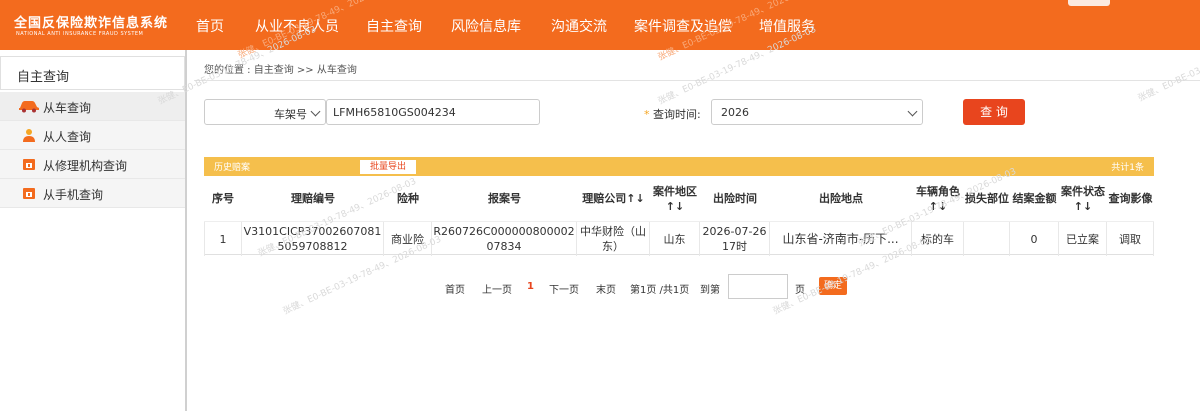 The width and height of the screenshot is (1200, 411). What do you see at coordinates (29, 193) in the screenshot?
I see `phone-icon` at bounding box center [29, 193].